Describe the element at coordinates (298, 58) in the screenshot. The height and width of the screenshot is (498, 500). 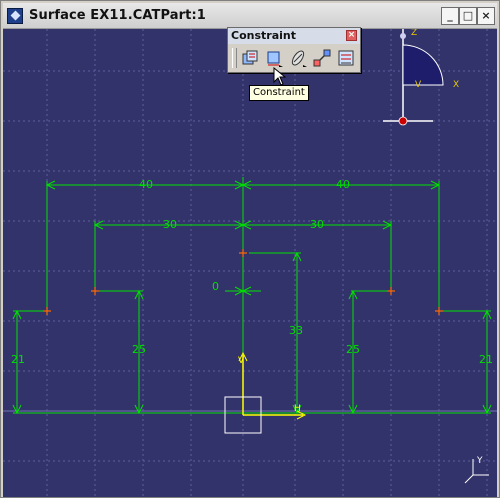
I see `contact-constraint-icon` at that location.